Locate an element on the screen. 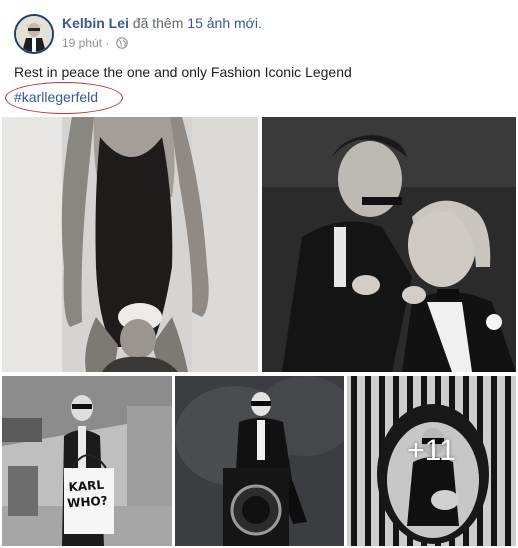 Image resolution: width=518 pixels, height=548 pixels. photo-egg-chair: +11 is located at coordinates (431, 461).